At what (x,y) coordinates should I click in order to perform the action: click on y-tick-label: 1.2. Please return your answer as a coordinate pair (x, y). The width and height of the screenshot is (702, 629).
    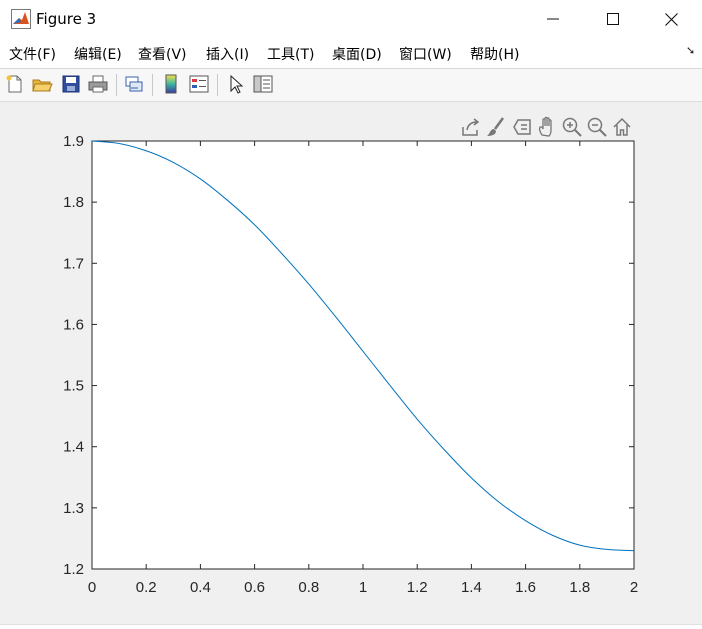
    Looking at the image, I should click on (73, 569).